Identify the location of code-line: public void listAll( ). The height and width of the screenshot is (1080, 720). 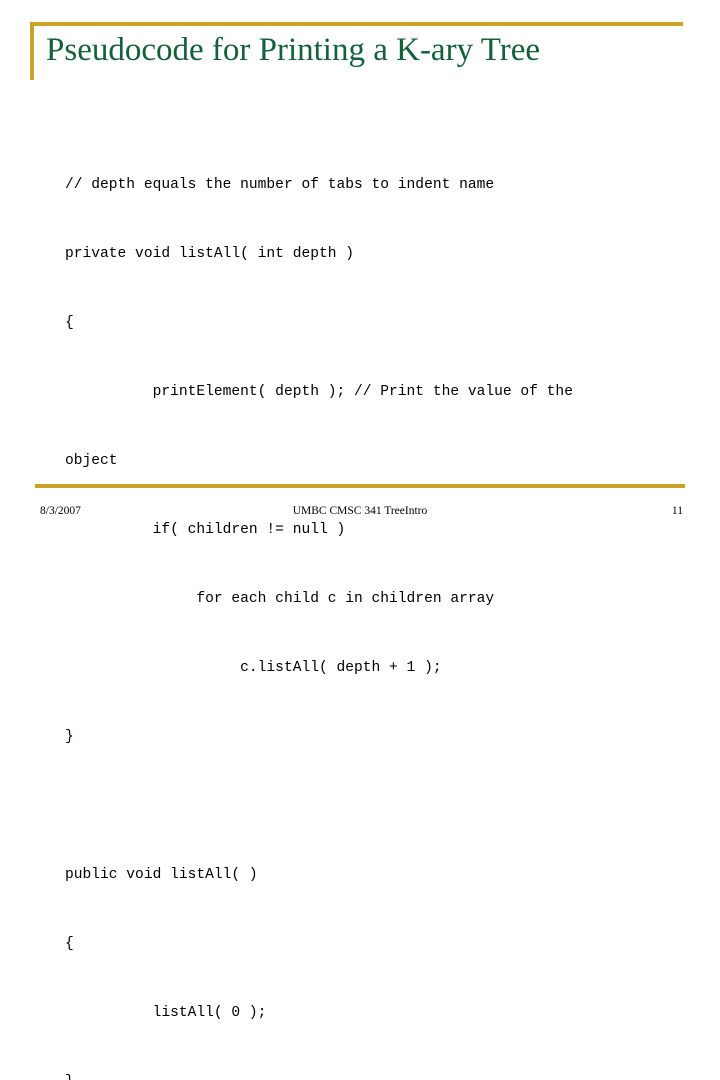
(161, 875).